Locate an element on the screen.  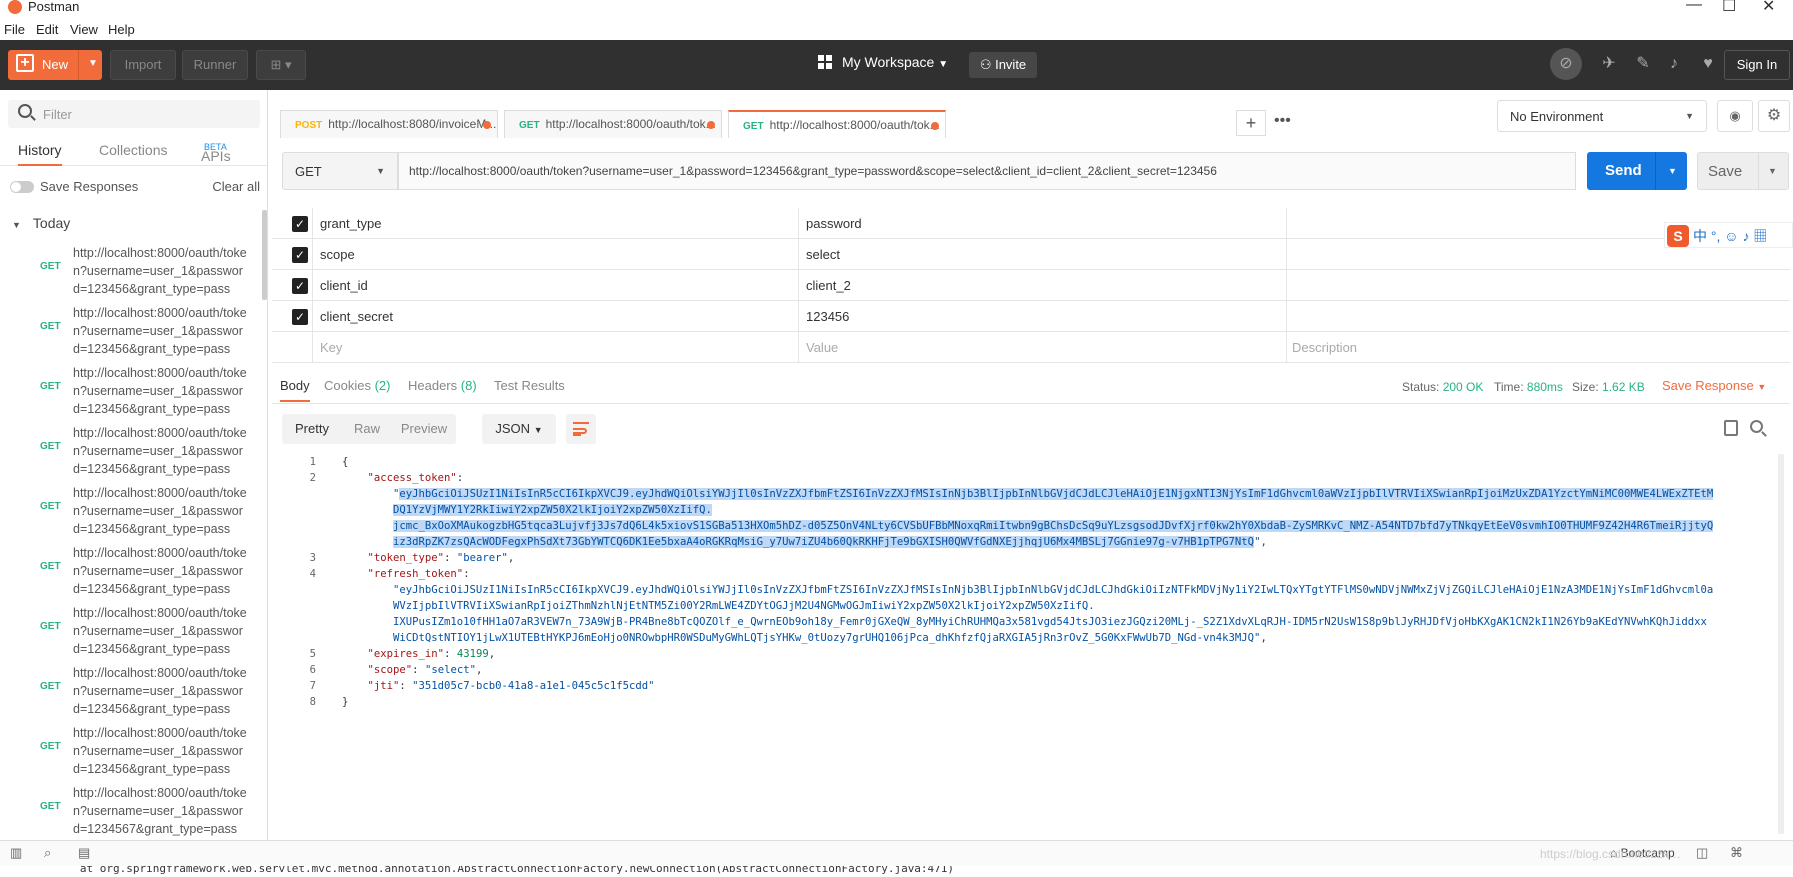
method-select: GET ▼ is located at coordinates (340, 171).